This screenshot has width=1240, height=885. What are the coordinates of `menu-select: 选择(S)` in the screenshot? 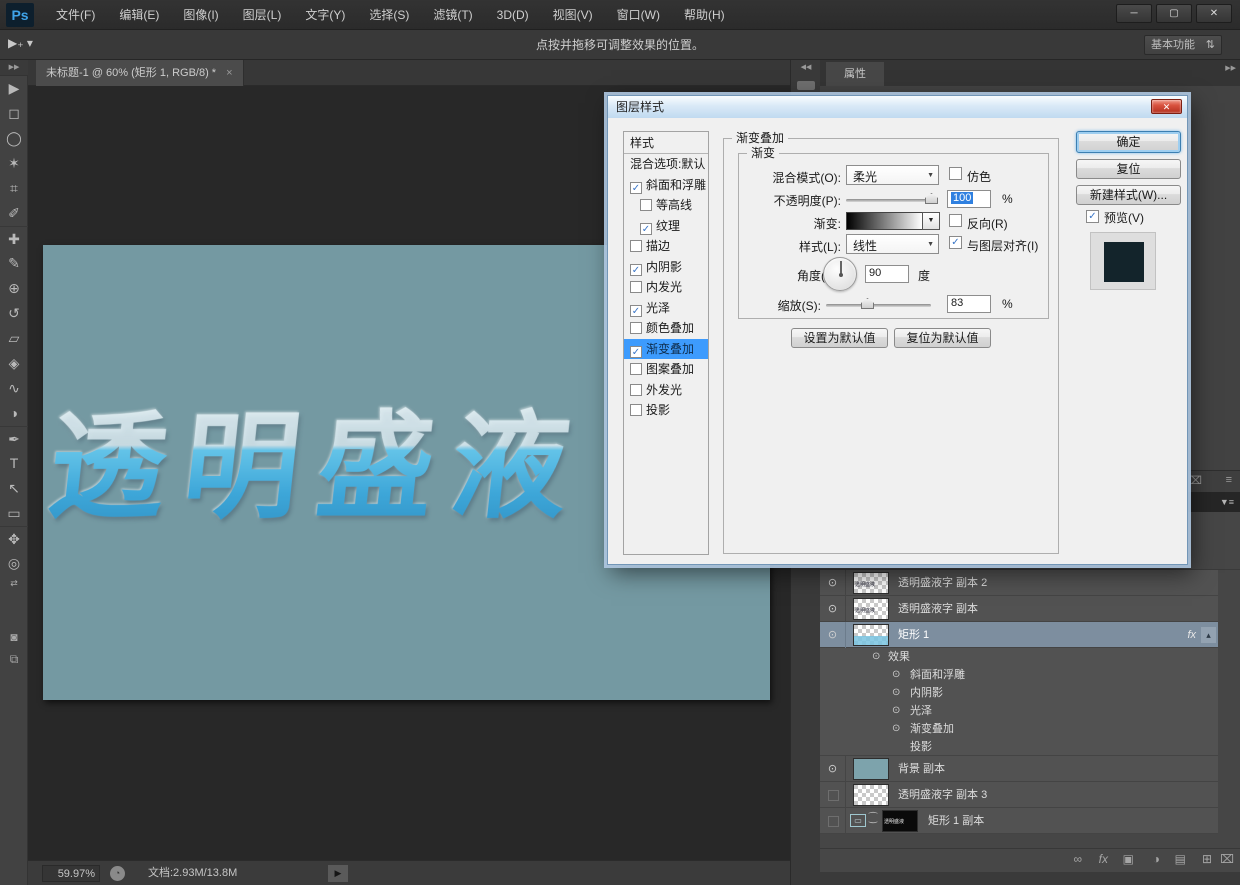 It's located at (389, 15).